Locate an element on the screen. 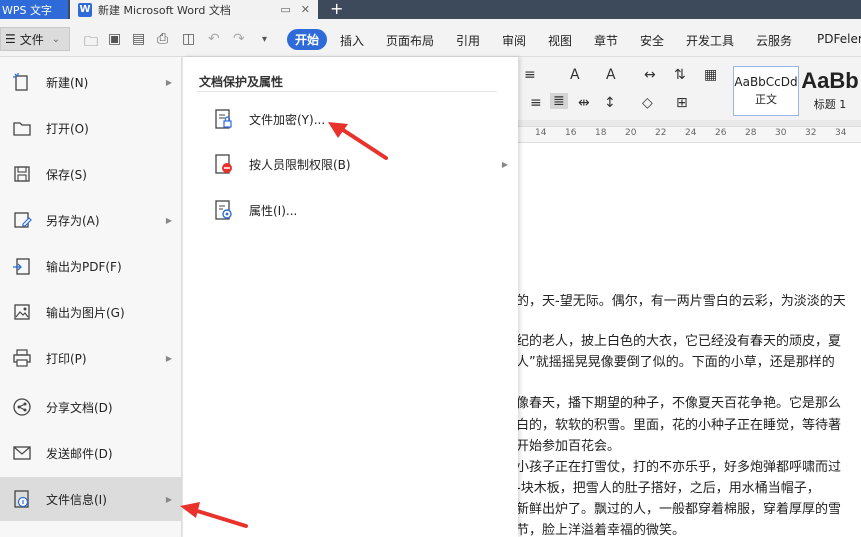 This screenshot has width=861, height=537. undo-icon: ↶ is located at coordinates (214, 39).